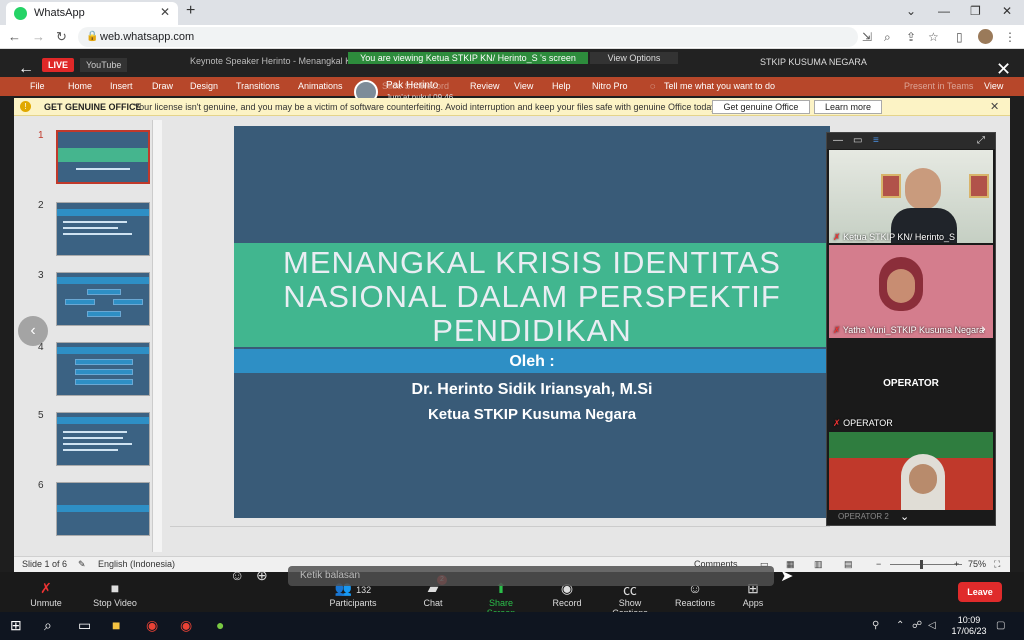 The width and height of the screenshot is (1024, 640). Describe the element at coordinates (320, 86) in the screenshot. I see `ribbon-tab-animations: Animations` at that location.